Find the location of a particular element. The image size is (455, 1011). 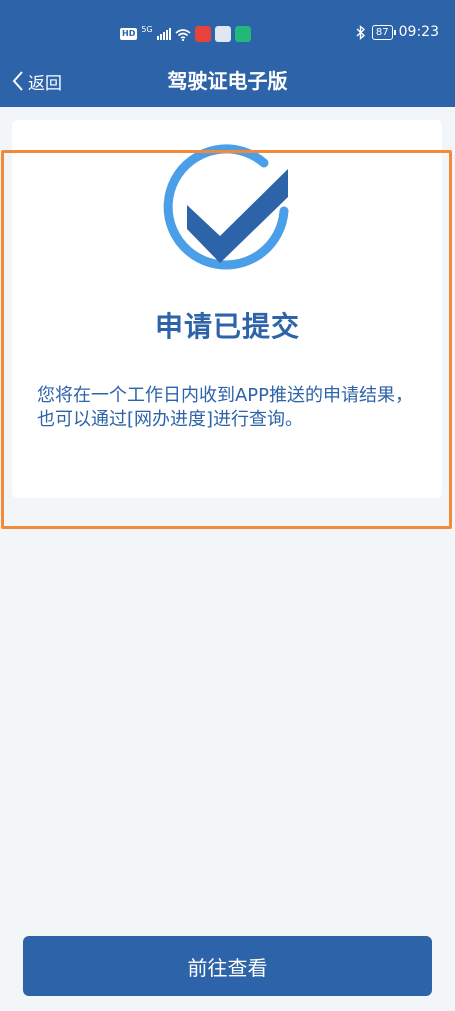

status-icons-left: HD 5G is located at coordinates (185, 34).